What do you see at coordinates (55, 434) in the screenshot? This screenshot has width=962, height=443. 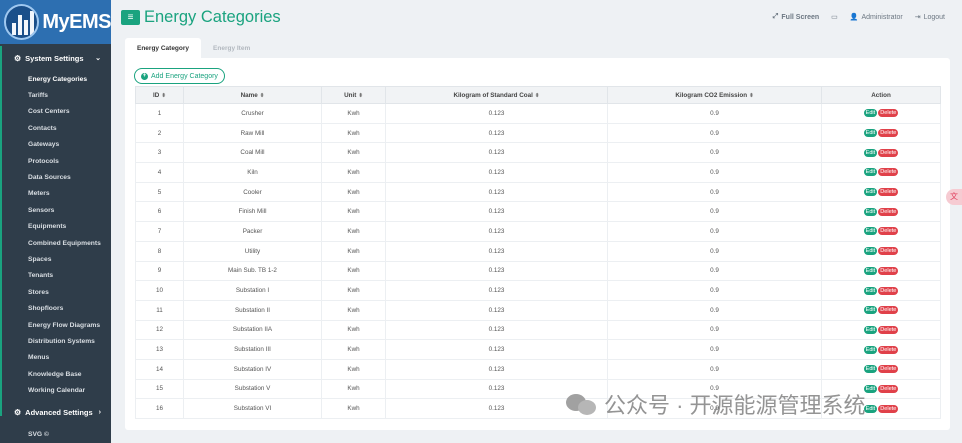 I see `sidebar-item-svg: SVG ©` at bounding box center [55, 434].